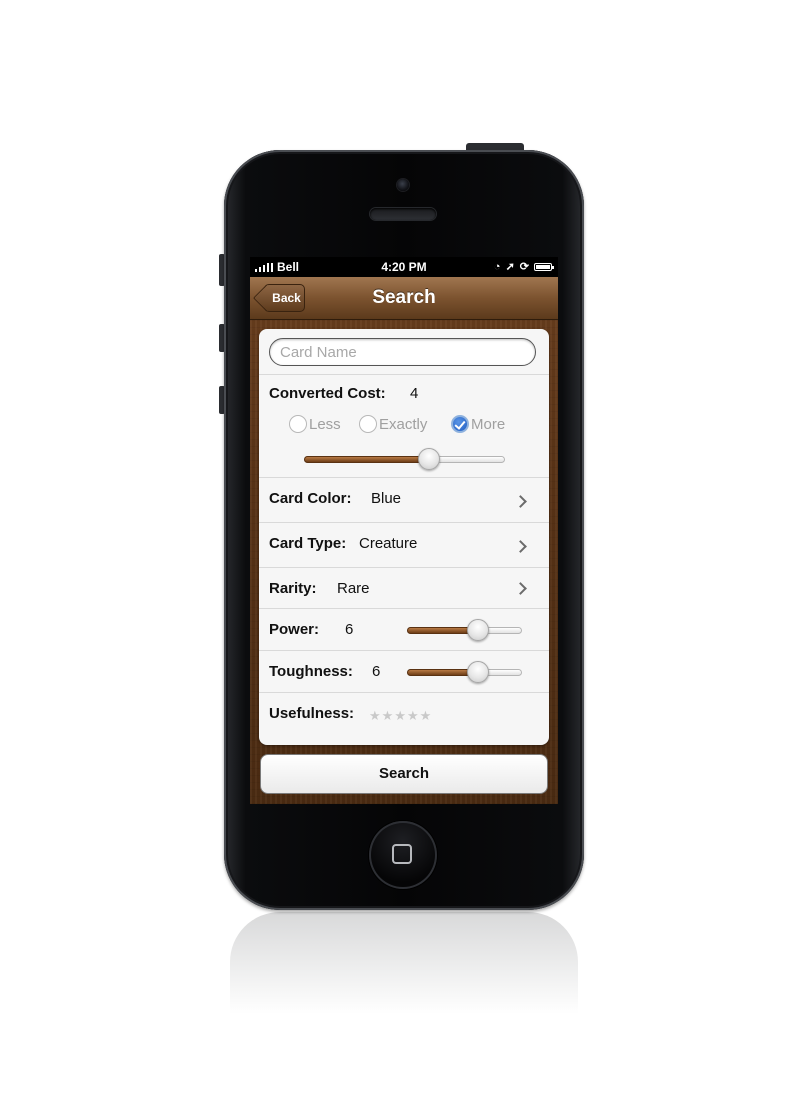 The image size is (806, 1100). I want to click on radio-more-label: More, so click(488, 424).